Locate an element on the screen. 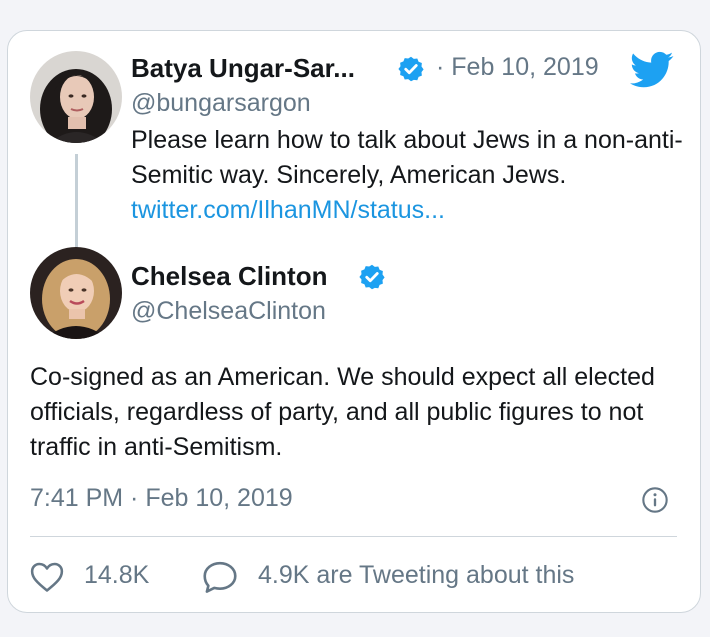 Image resolution: width=710 pixels, height=637 pixels. like-count: 14.8K is located at coordinates (116, 575).